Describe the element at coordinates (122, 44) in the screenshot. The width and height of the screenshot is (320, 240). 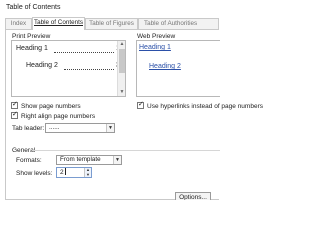
I see `scroll-up-arrow-icon: ▲` at that location.